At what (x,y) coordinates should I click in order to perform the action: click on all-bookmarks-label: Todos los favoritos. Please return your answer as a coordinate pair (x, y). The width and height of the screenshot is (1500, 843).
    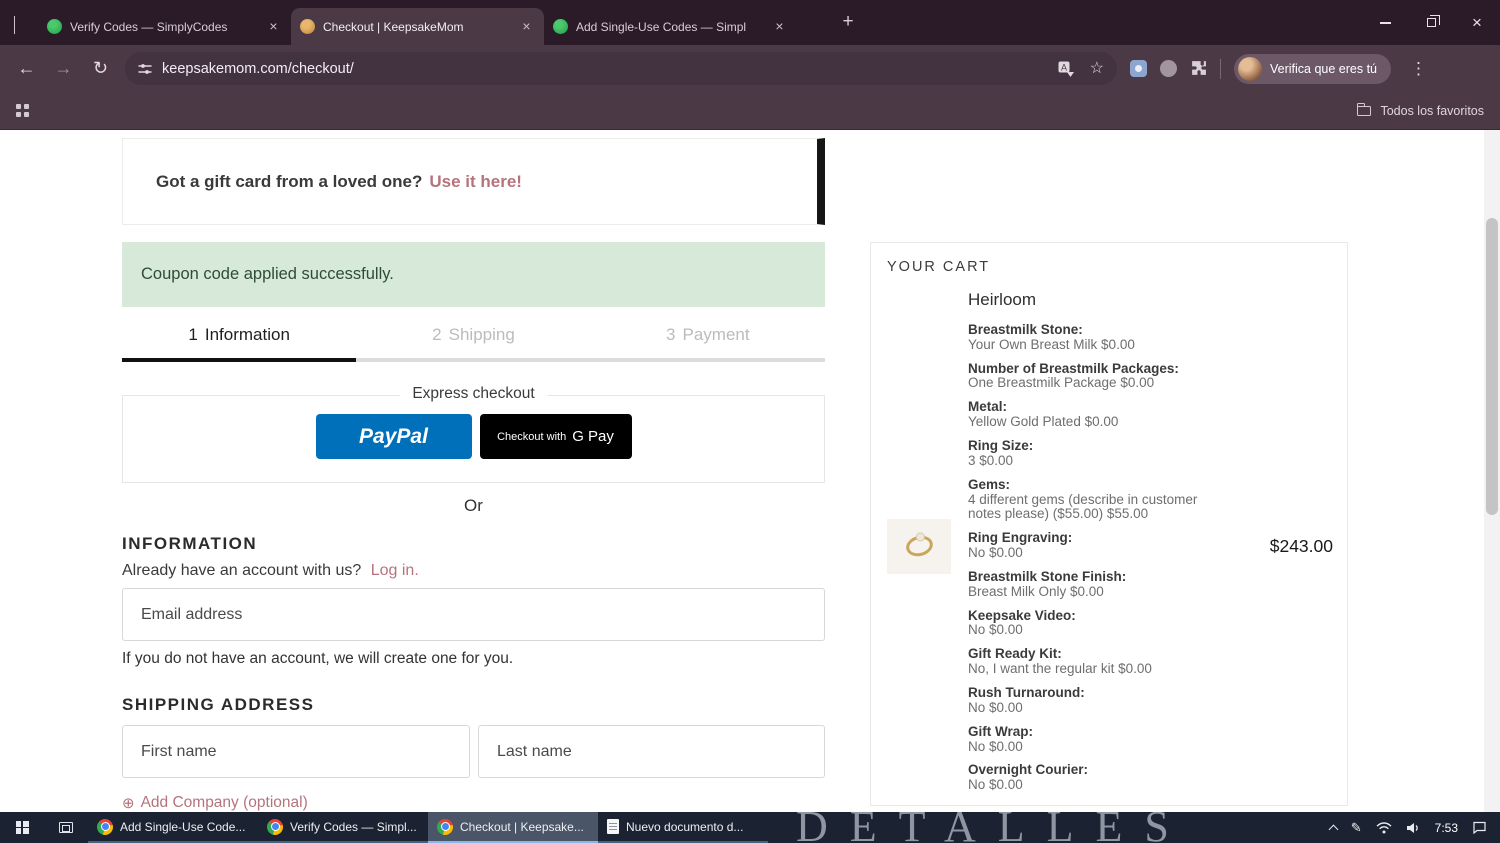
    Looking at the image, I should click on (1432, 110).